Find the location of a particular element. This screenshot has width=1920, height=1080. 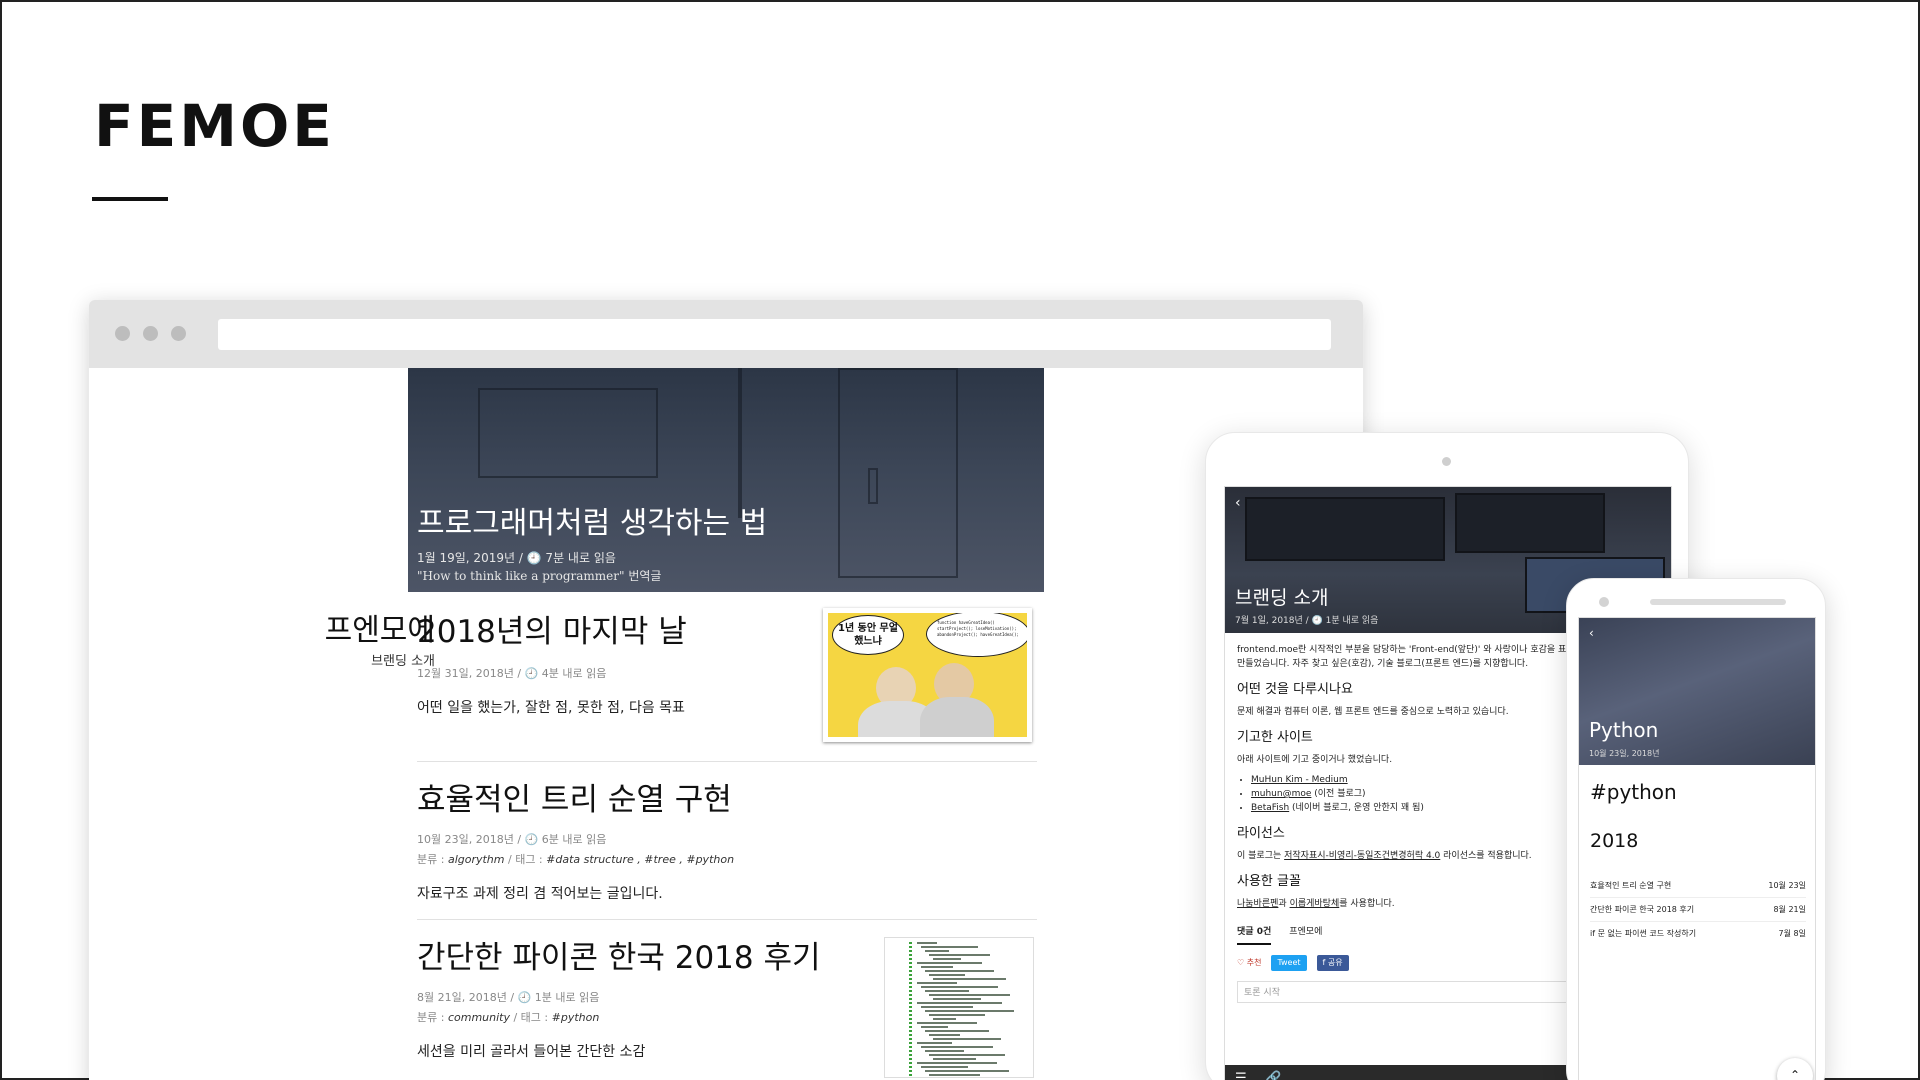

site-link: BetaFish is located at coordinates (1270, 808).